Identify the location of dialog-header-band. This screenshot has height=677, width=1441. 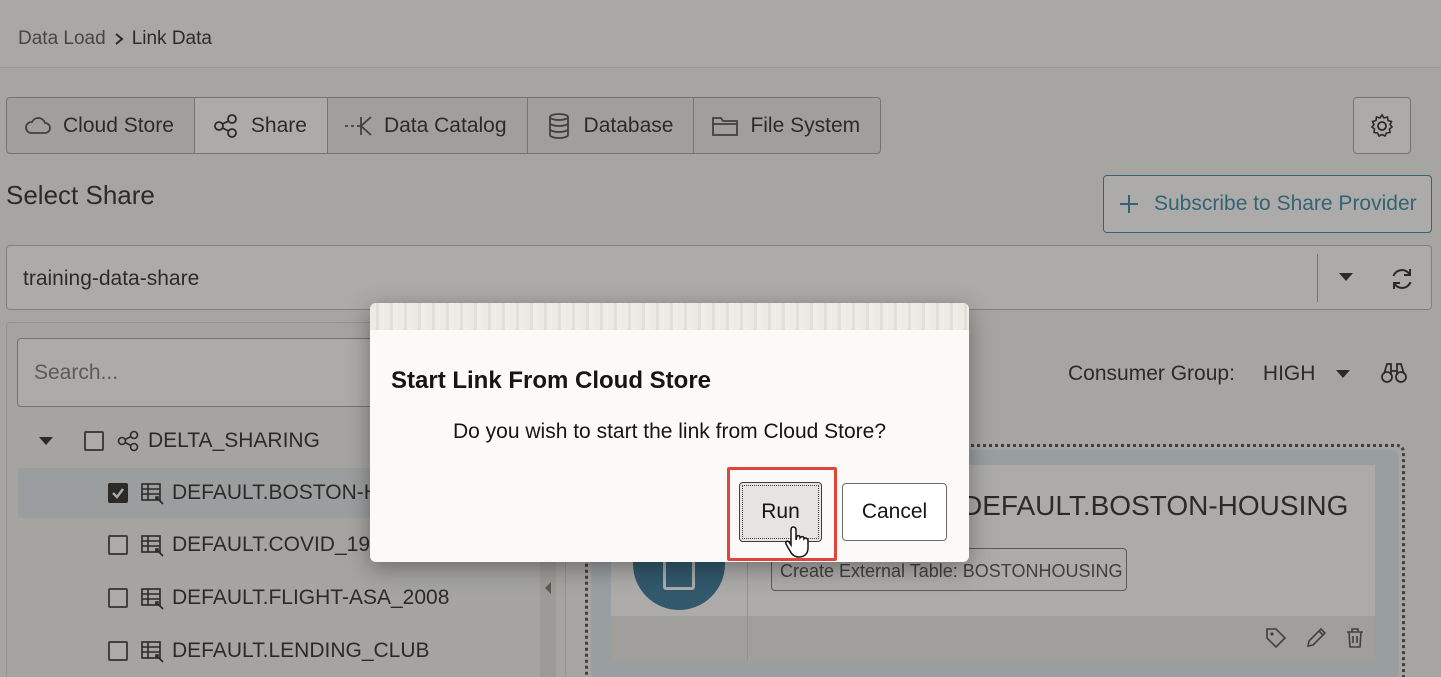
(669, 316).